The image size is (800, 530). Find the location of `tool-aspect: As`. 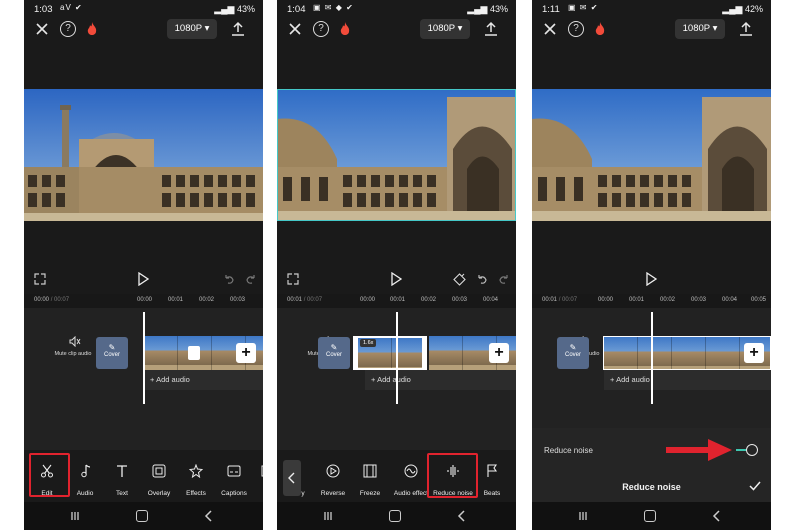

tool-aspect: As is located at coordinates (255, 478).